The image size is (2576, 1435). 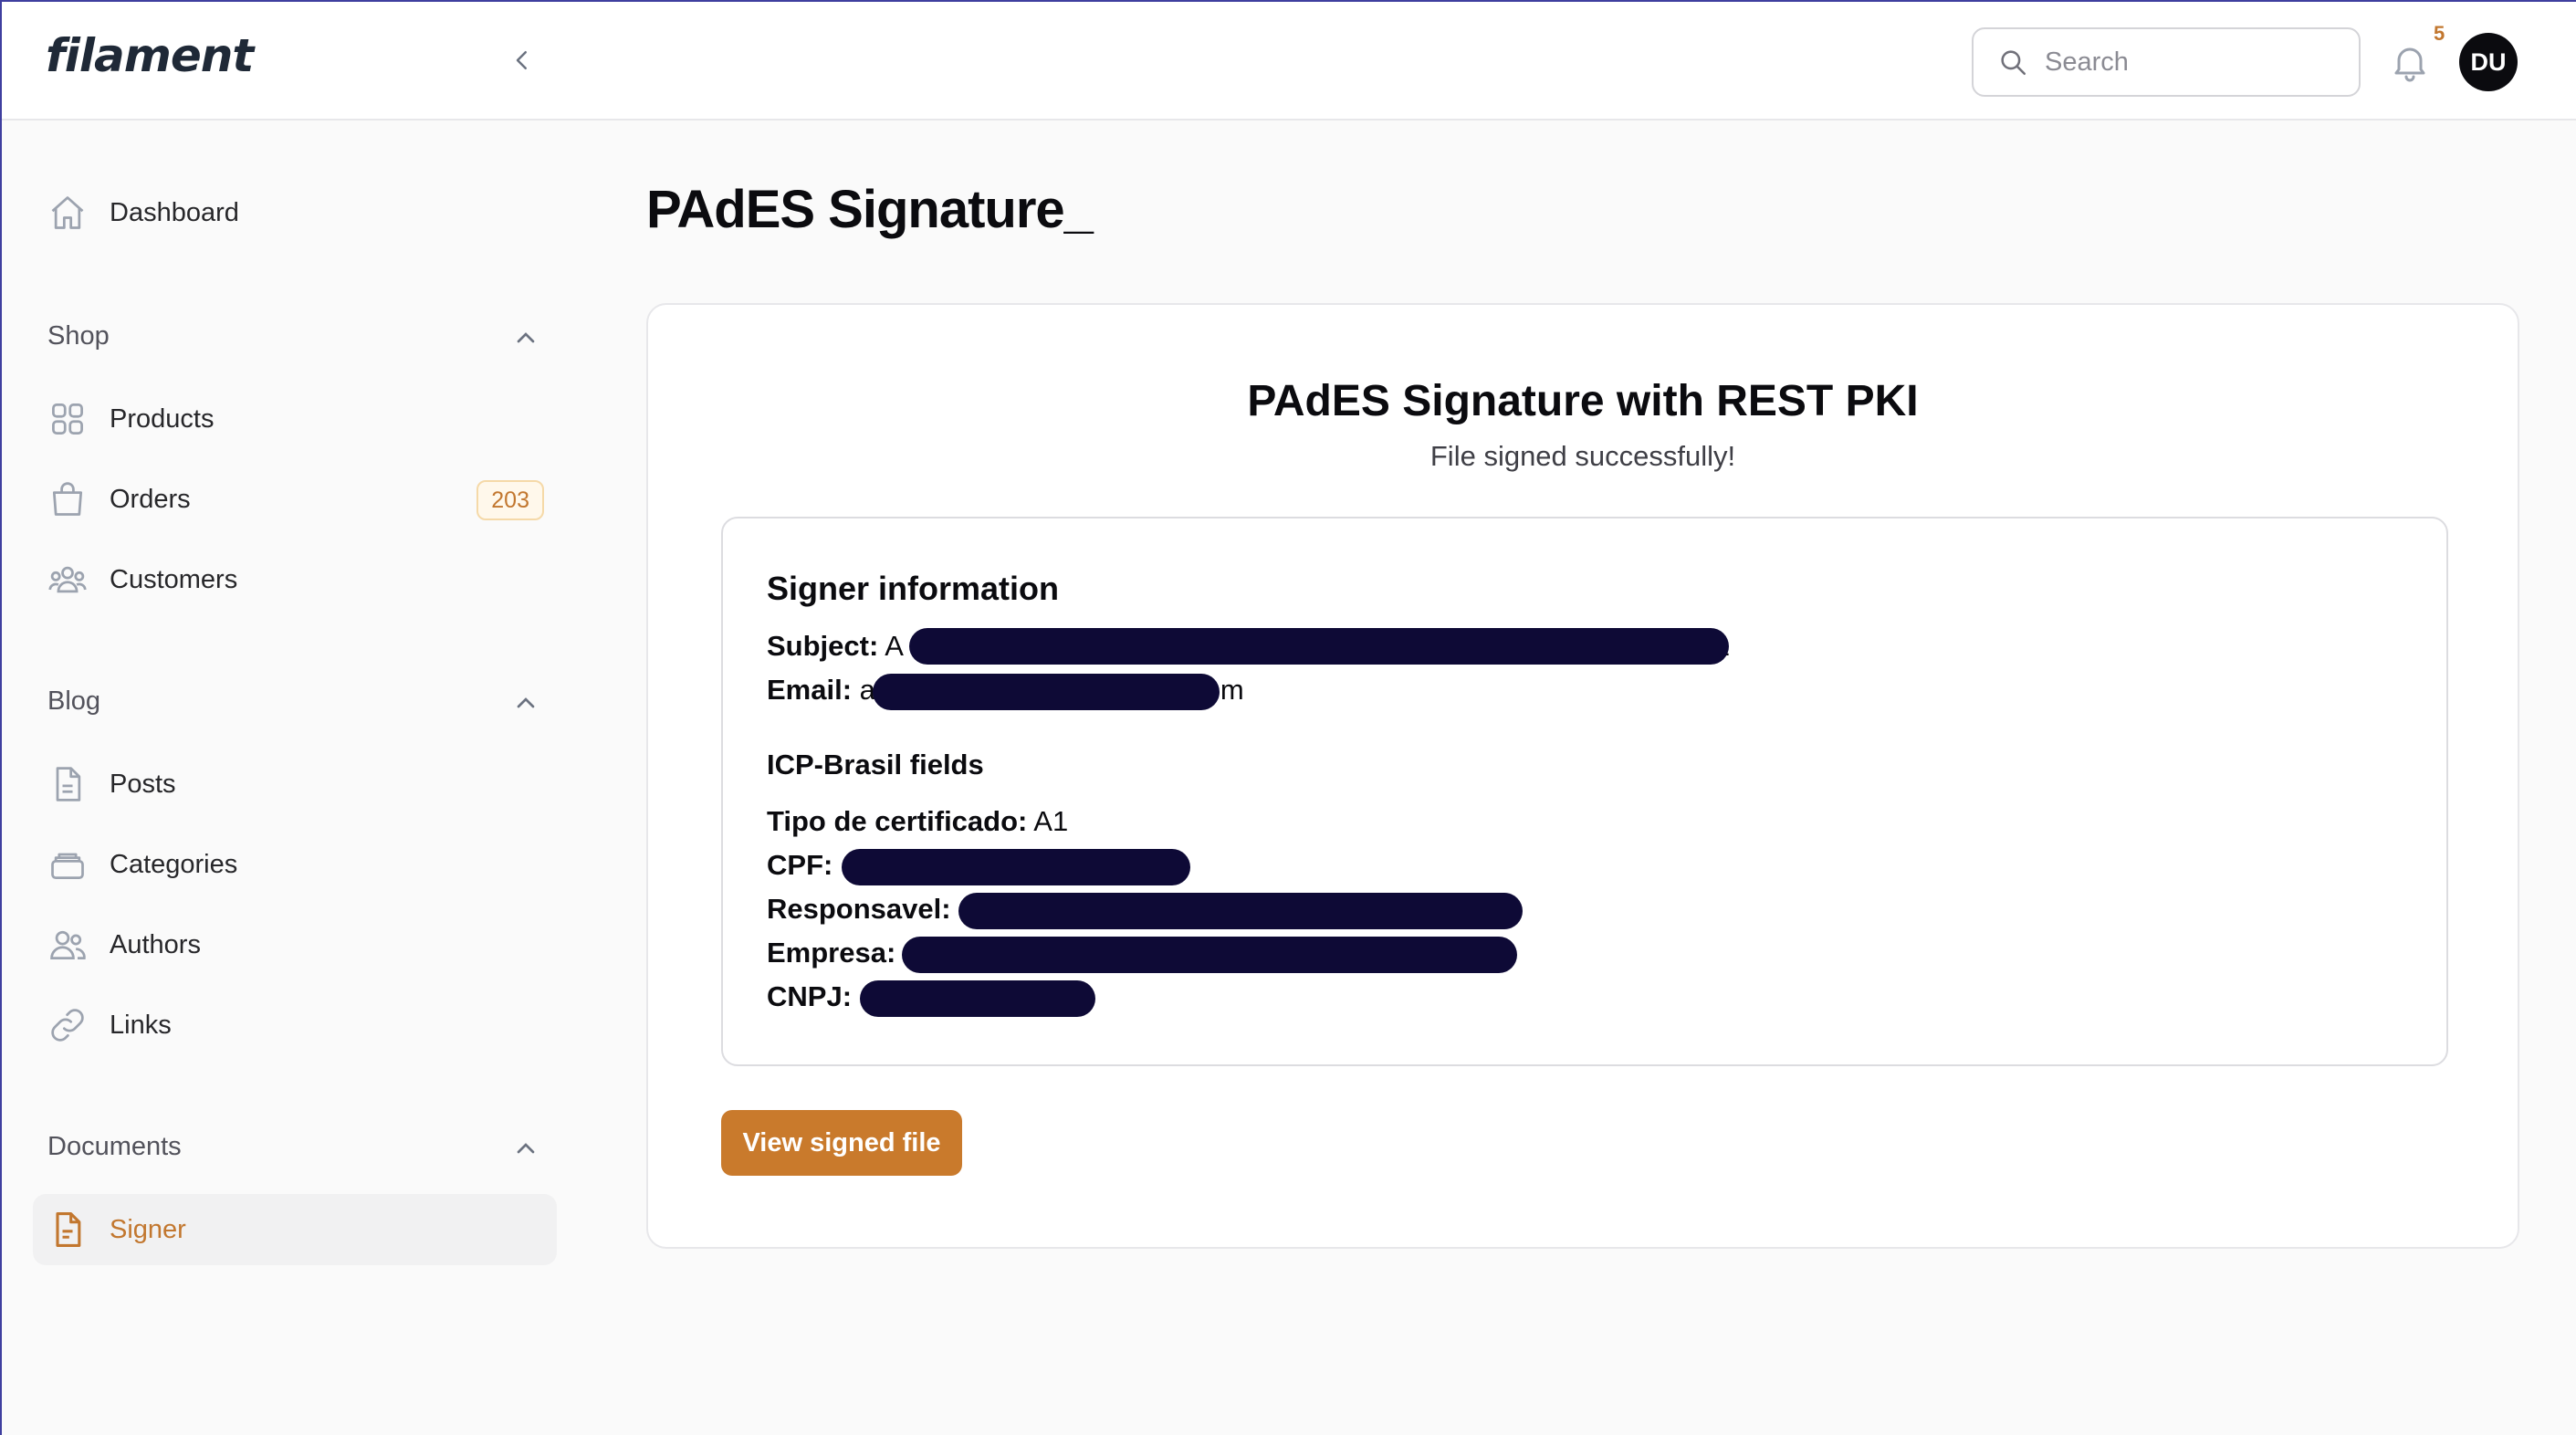 I want to click on cpf-field: CPF:, so click(x=799, y=865).